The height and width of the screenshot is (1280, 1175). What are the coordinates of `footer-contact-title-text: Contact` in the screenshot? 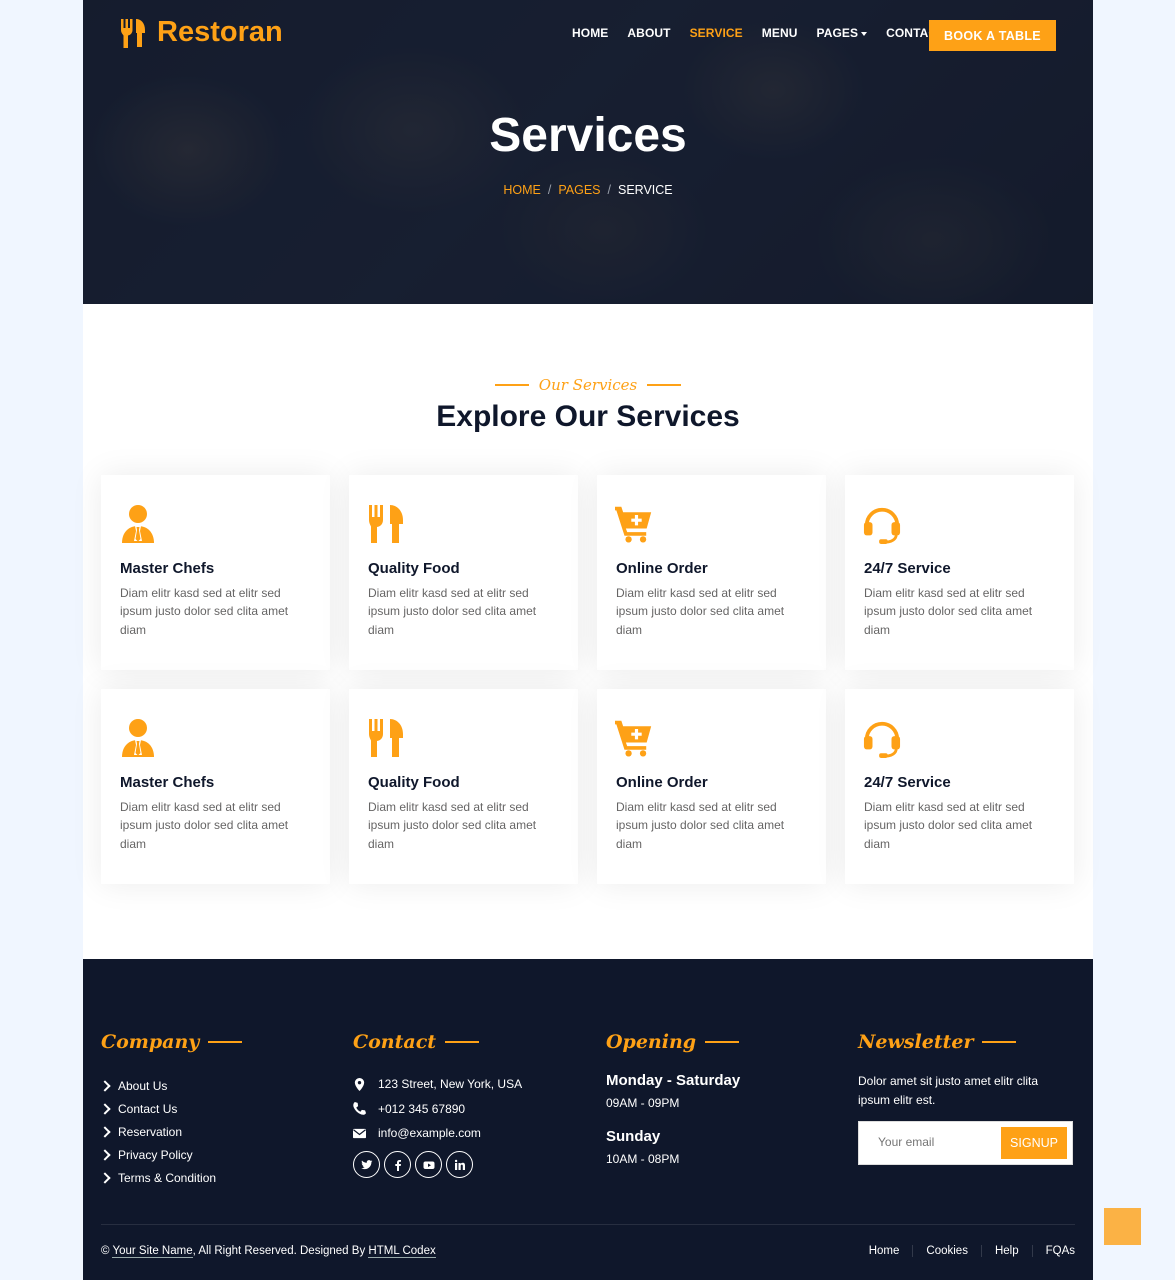 It's located at (395, 1042).